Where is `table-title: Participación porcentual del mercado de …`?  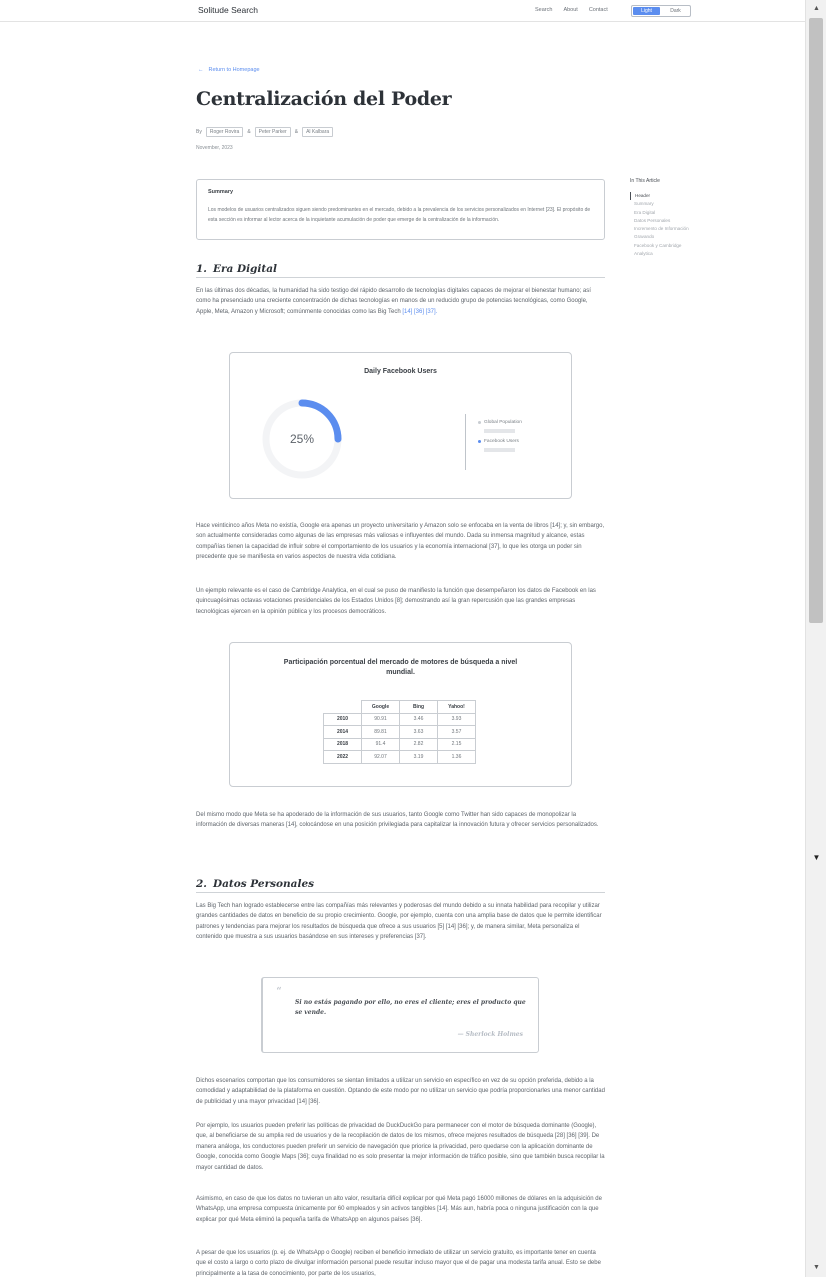 table-title: Participación porcentual del mercado de … is located at coordinates (400, 667).